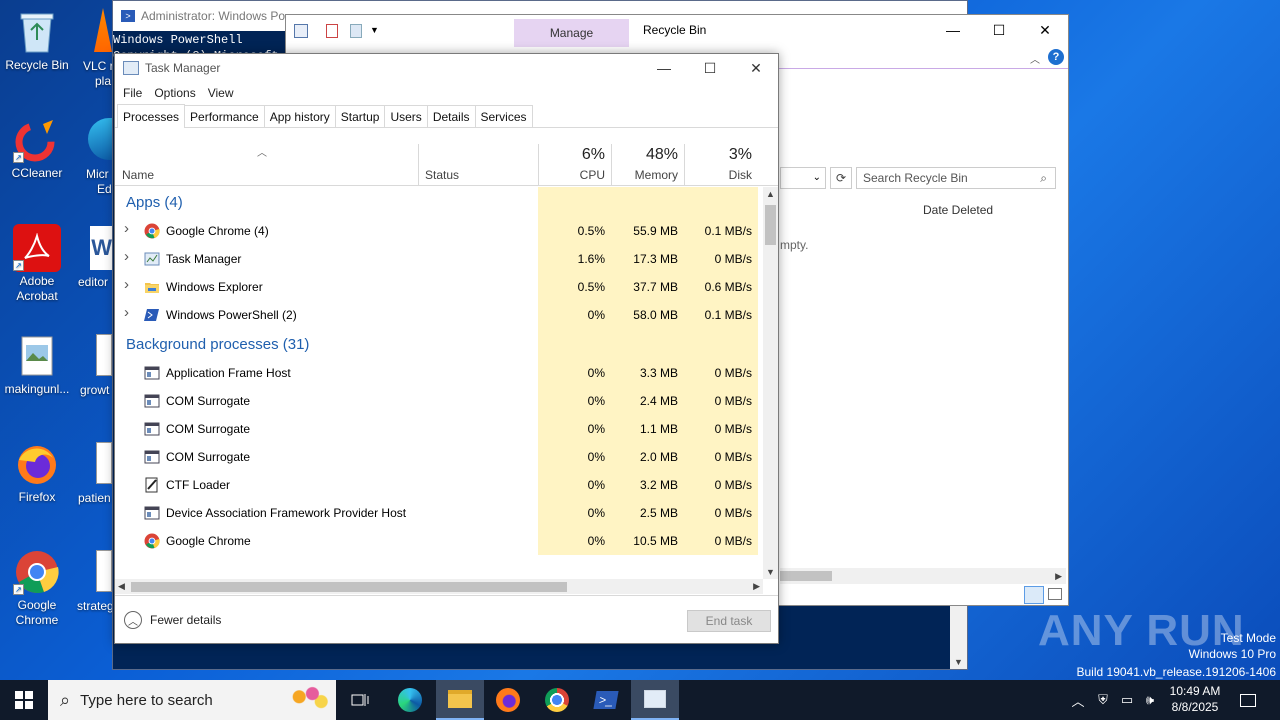 Image resolution: width=1280 pixels, height=720 pixels. What do you see at coordinates (1103, 700) in the screenshot?
I see `tray-security-icon: ⛨` at bounding box center [1103, 700].